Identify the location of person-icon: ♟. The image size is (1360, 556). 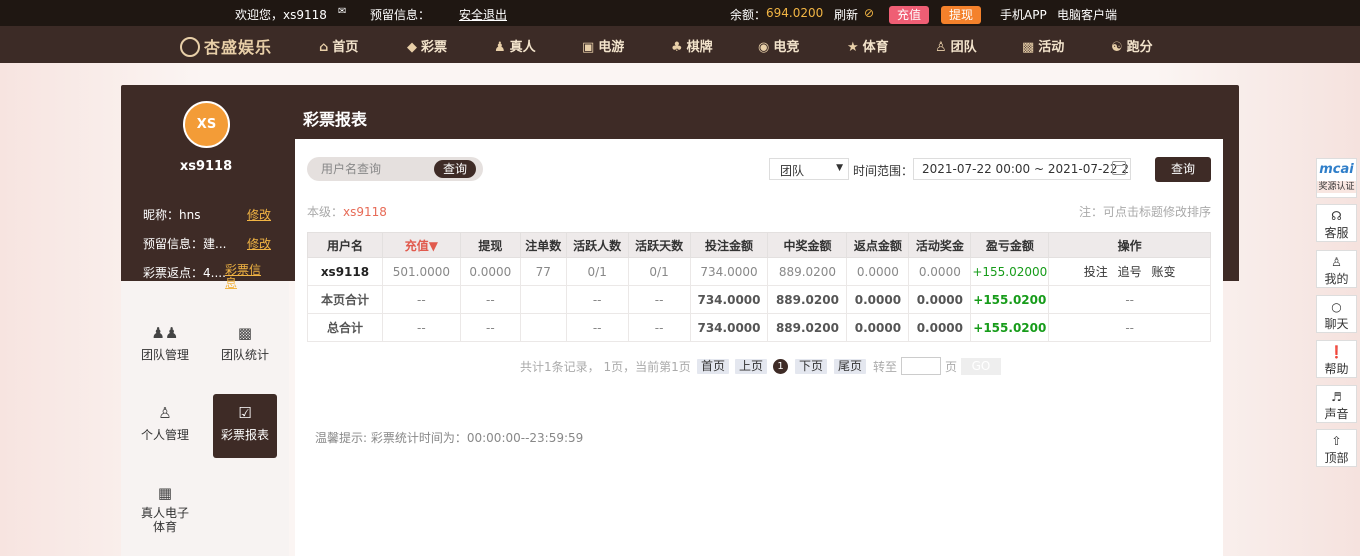
(500, 47).